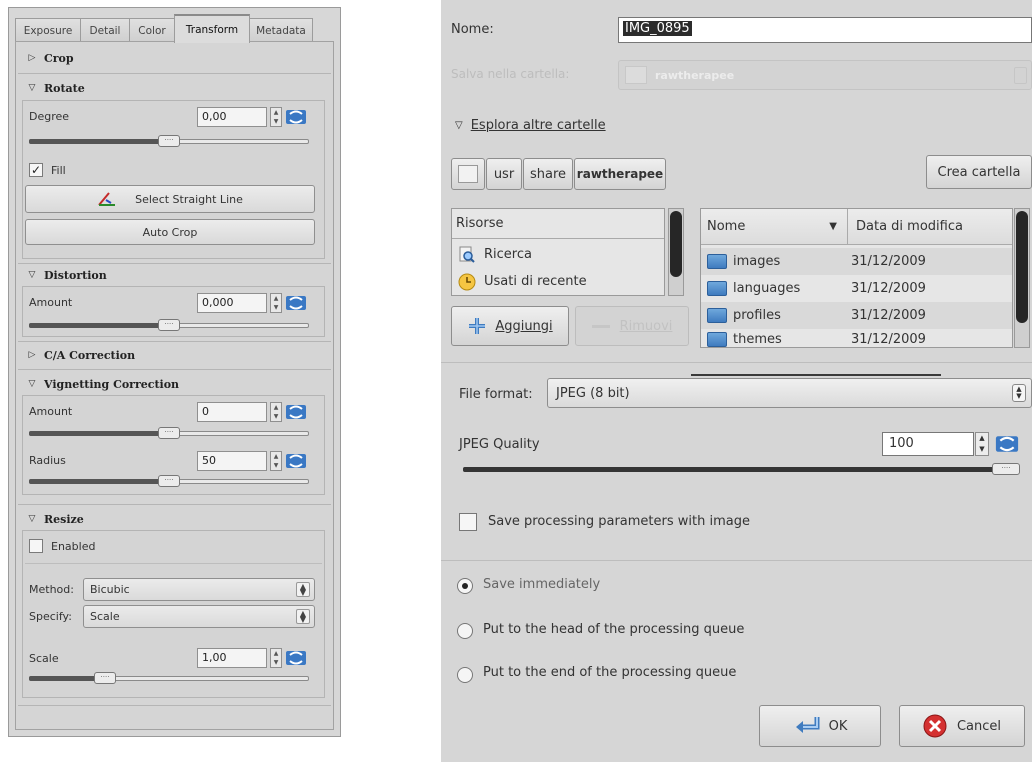 The height and width of the screenshot is (762, 1032). Describe the element at coordinates (199, 589) in the screenshot. I see `method-select: Bicubic ▲ ▼` at that location.